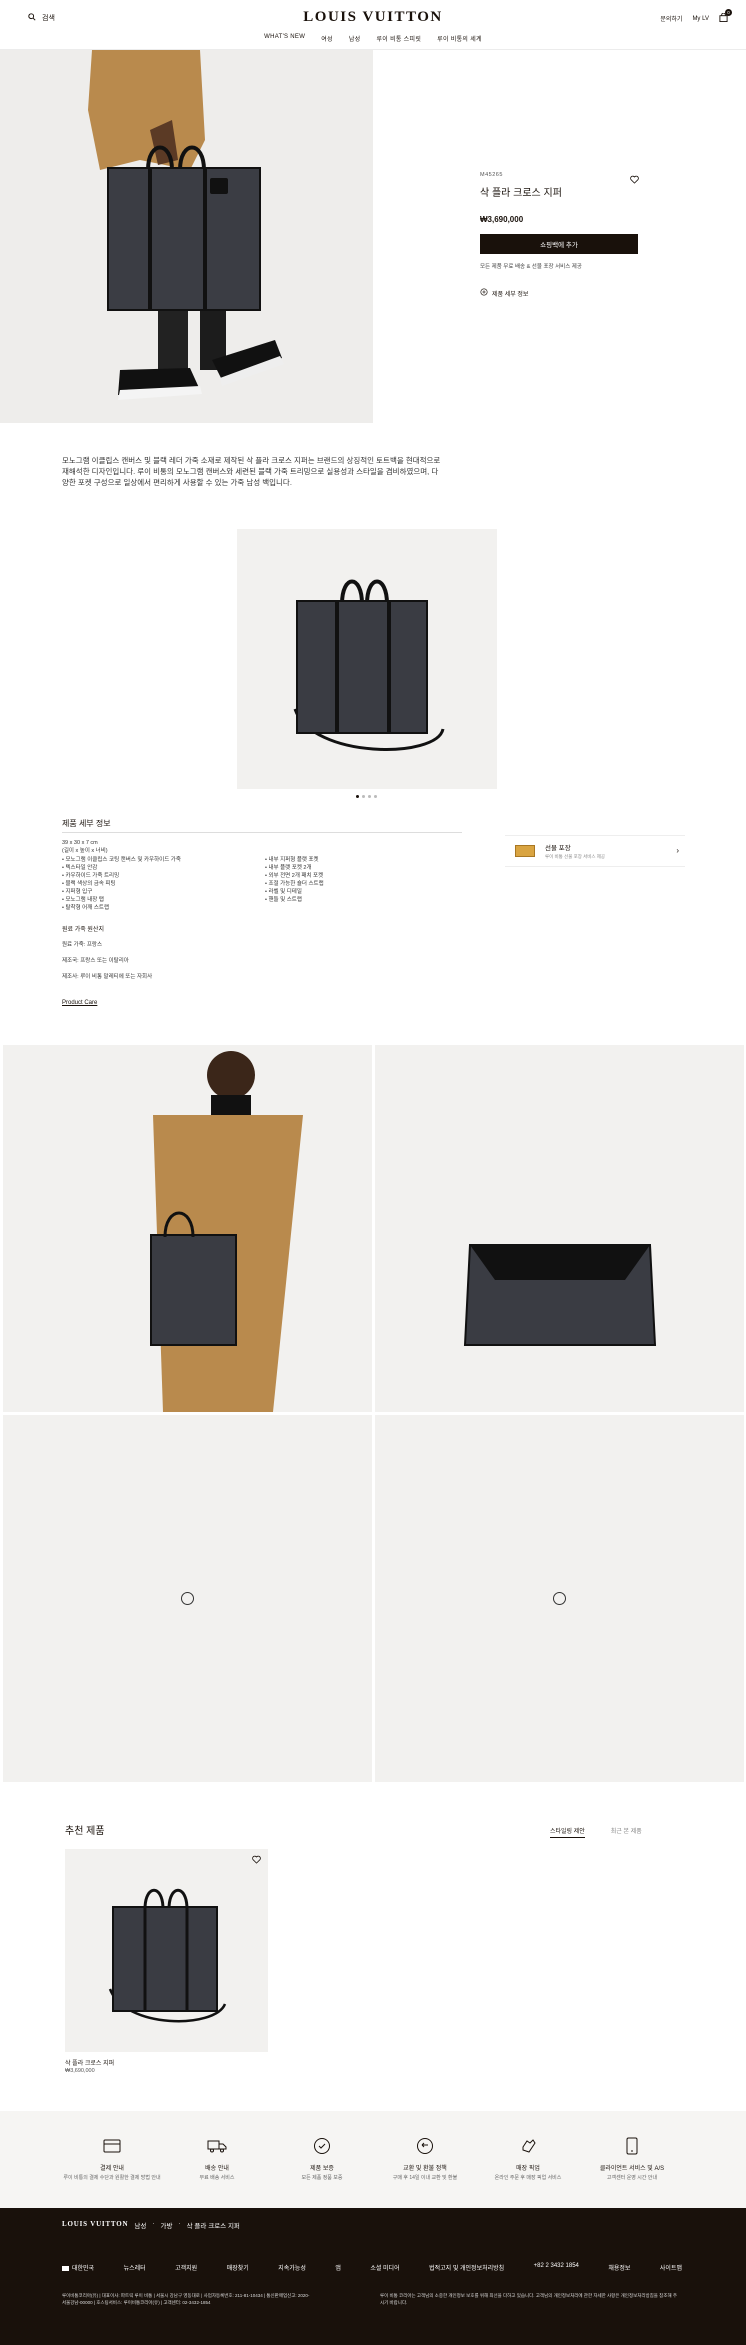  I want to click on footer-phone: +82 2 3432 1854, so click(556, 2267).